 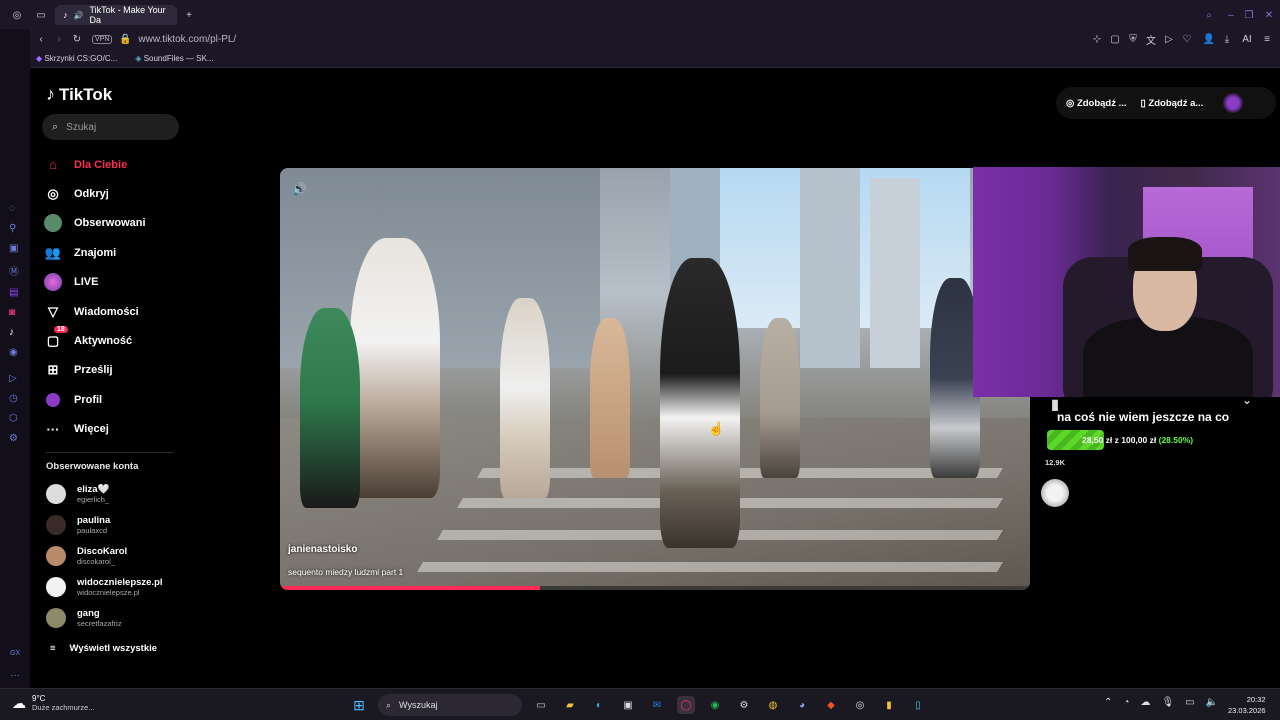 What do you see at coordinates (1209, 15) in the screenshot?
I see `tab-search-icon: ⌕` at bounding box center [1209, 15].